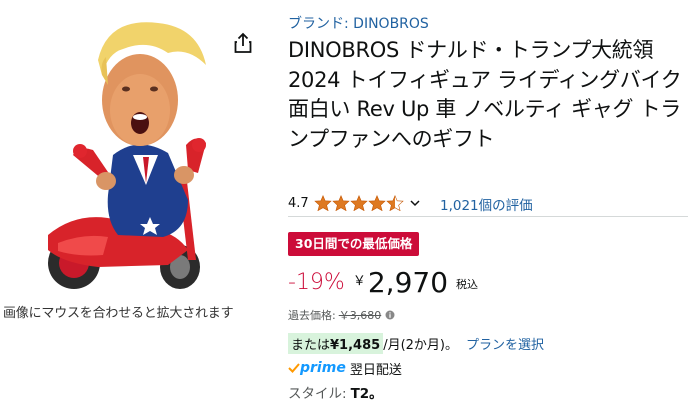 This screenshot has height=413, width=691. What do you see at coordinates (408, 282) in the screenshot?
I see `price-value: 2,970` at bounding box center [408, 282].